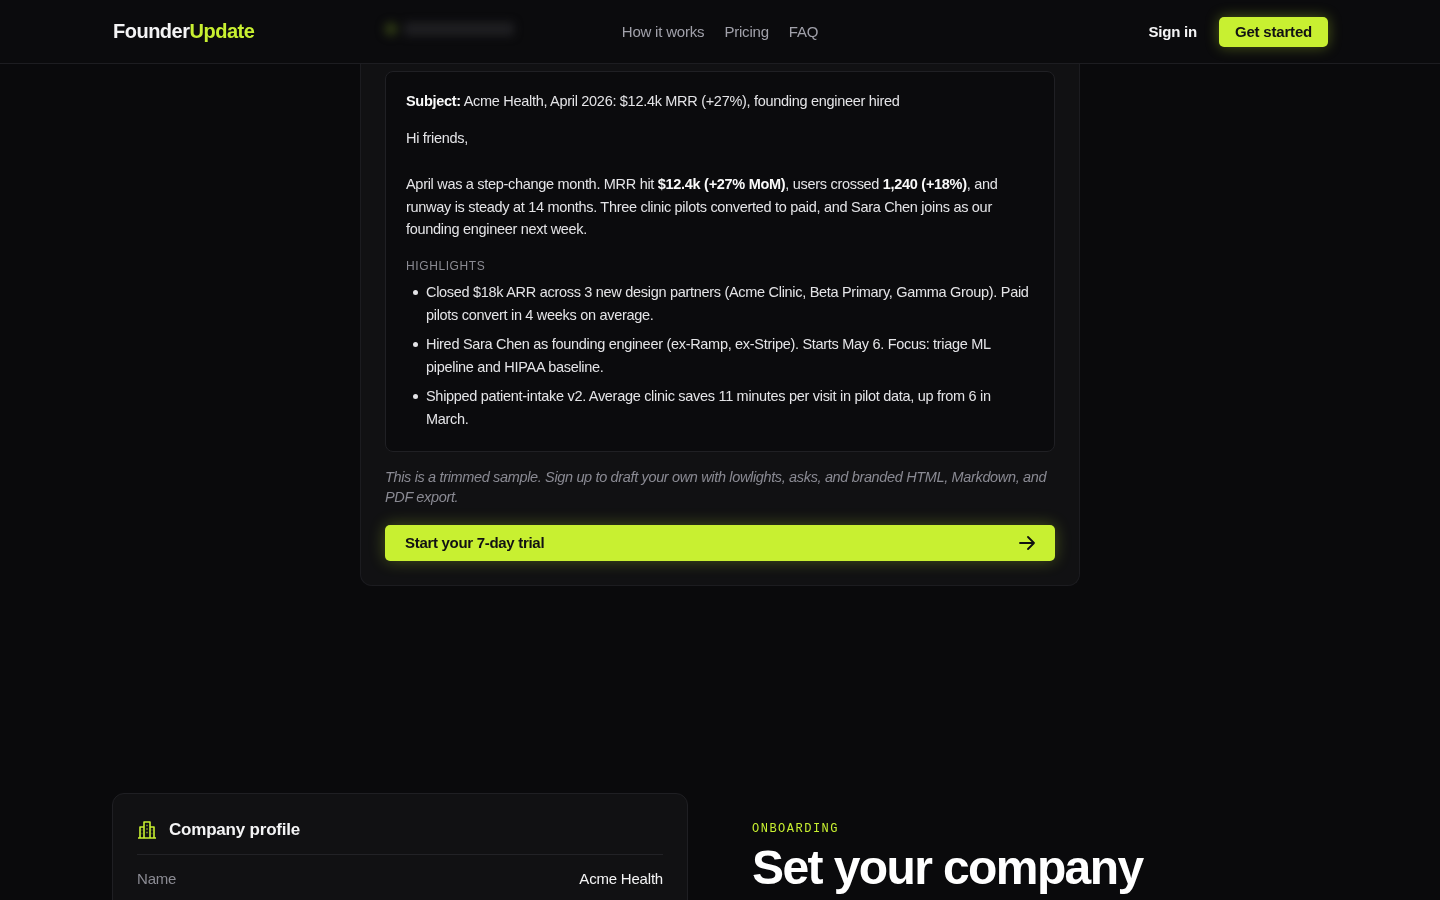 This screenshot has width=1440, height=900. Describe the element at coordinates (746, 31) in the screenshot. I see `nav-link: Pricing` at that location.